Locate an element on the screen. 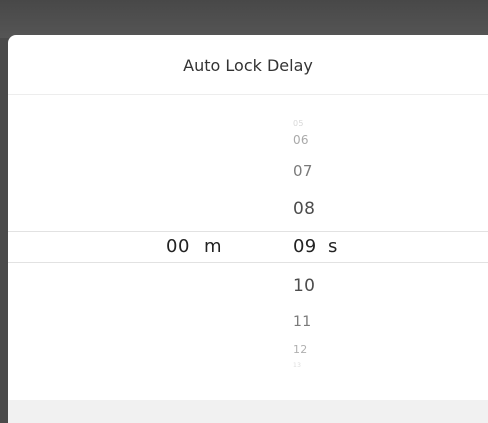 Image resolution: width=488 pixels, height=423 pixels. selection-band is located at coordinates (248, 247).